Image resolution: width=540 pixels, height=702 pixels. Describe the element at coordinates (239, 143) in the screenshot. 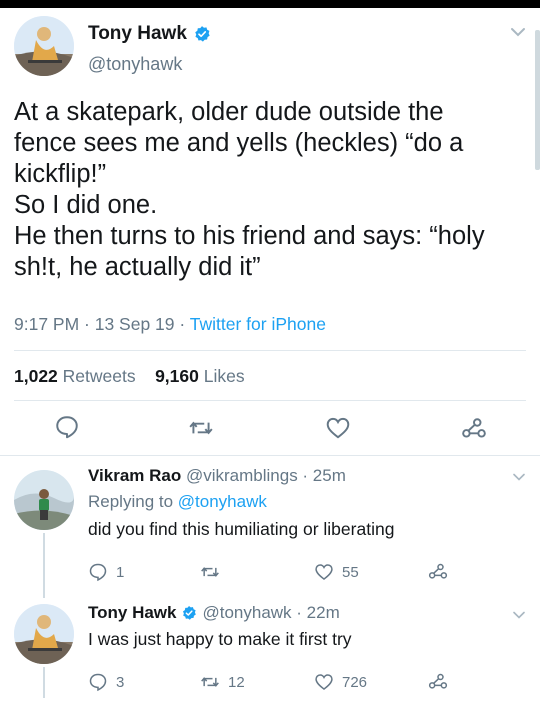

I see `tweet-text-line: fence sees me and yells (heckles) “do a` at that location.